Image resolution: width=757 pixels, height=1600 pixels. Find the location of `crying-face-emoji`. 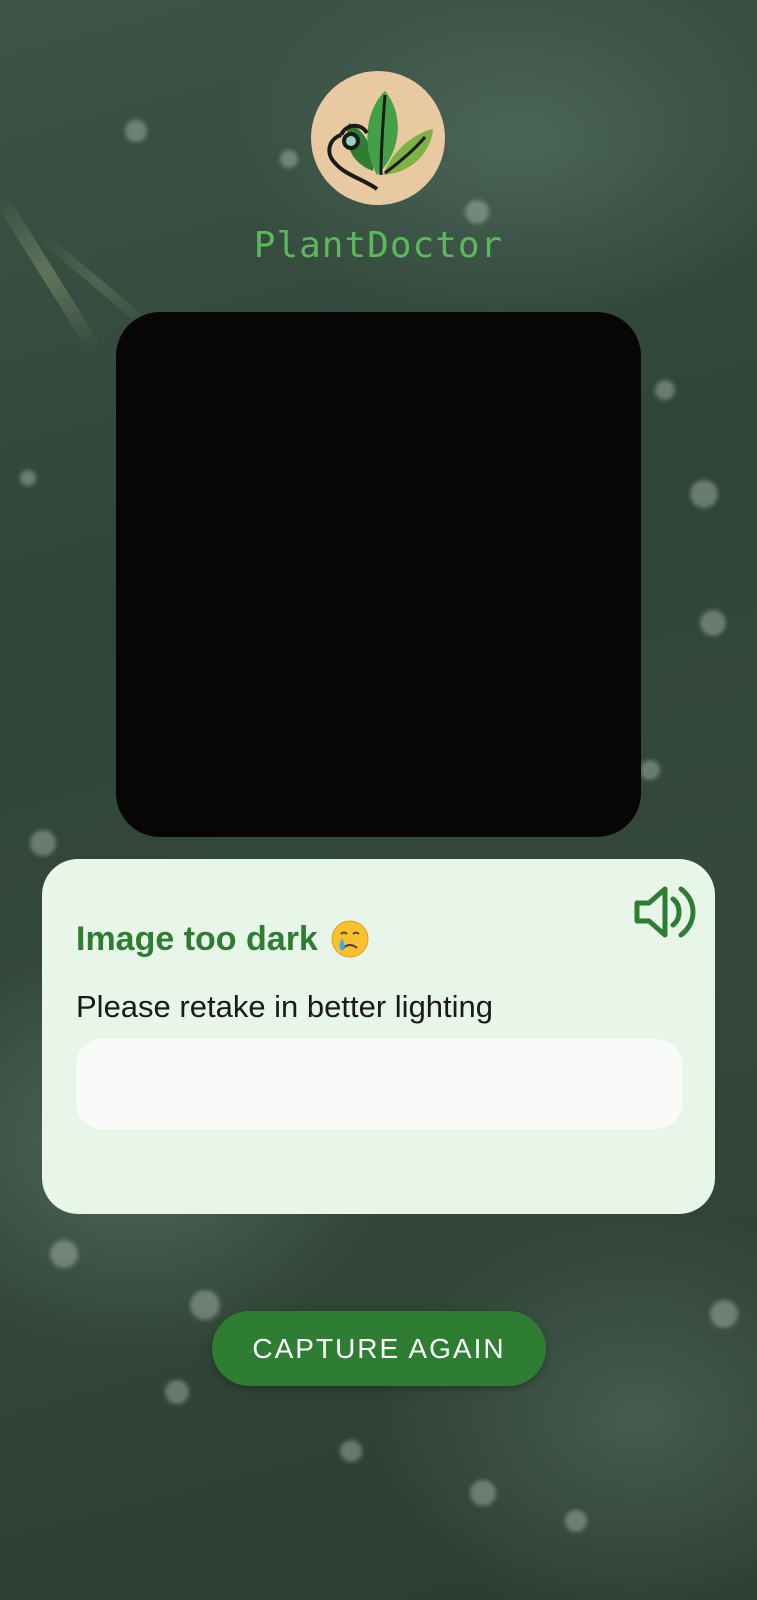

crying-face-emoji is located at coordinates (350, 939).